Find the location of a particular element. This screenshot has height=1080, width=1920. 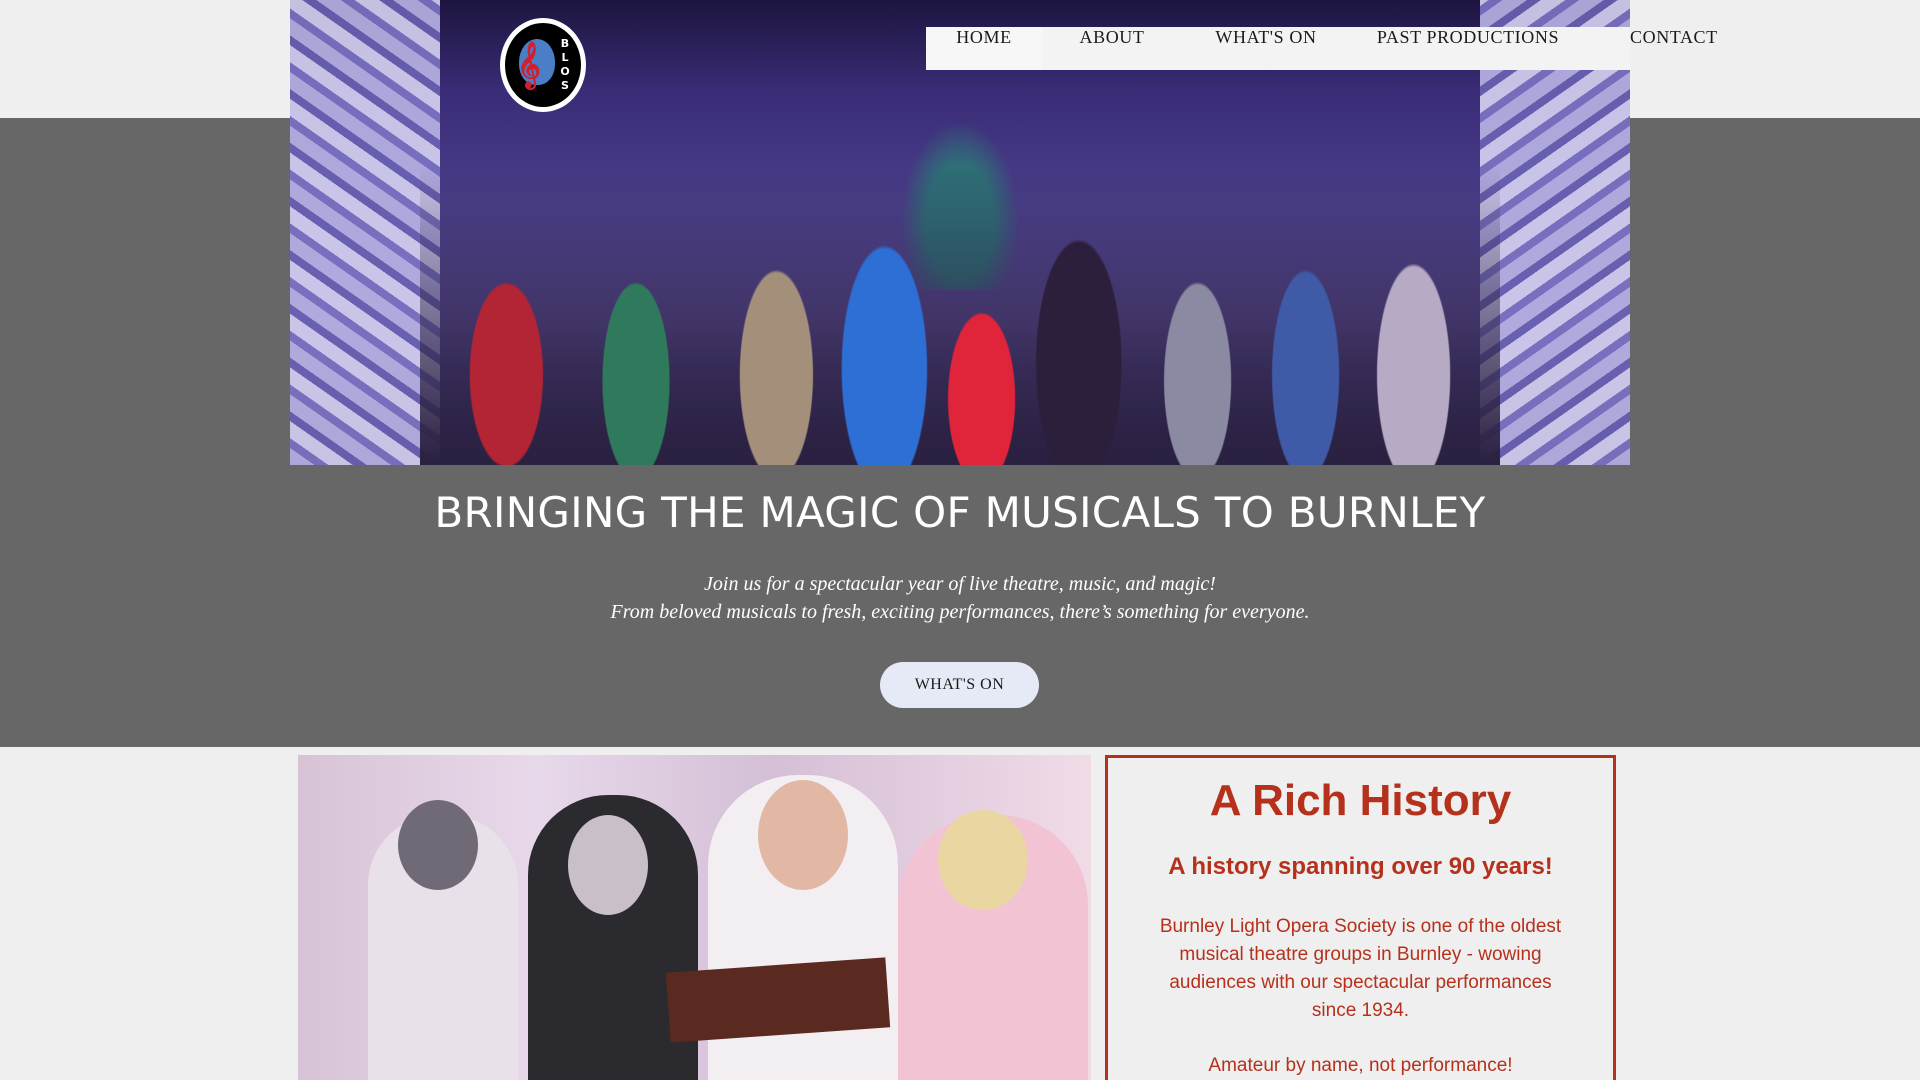

nav-home: HOME is located at coordinates (984, 48).